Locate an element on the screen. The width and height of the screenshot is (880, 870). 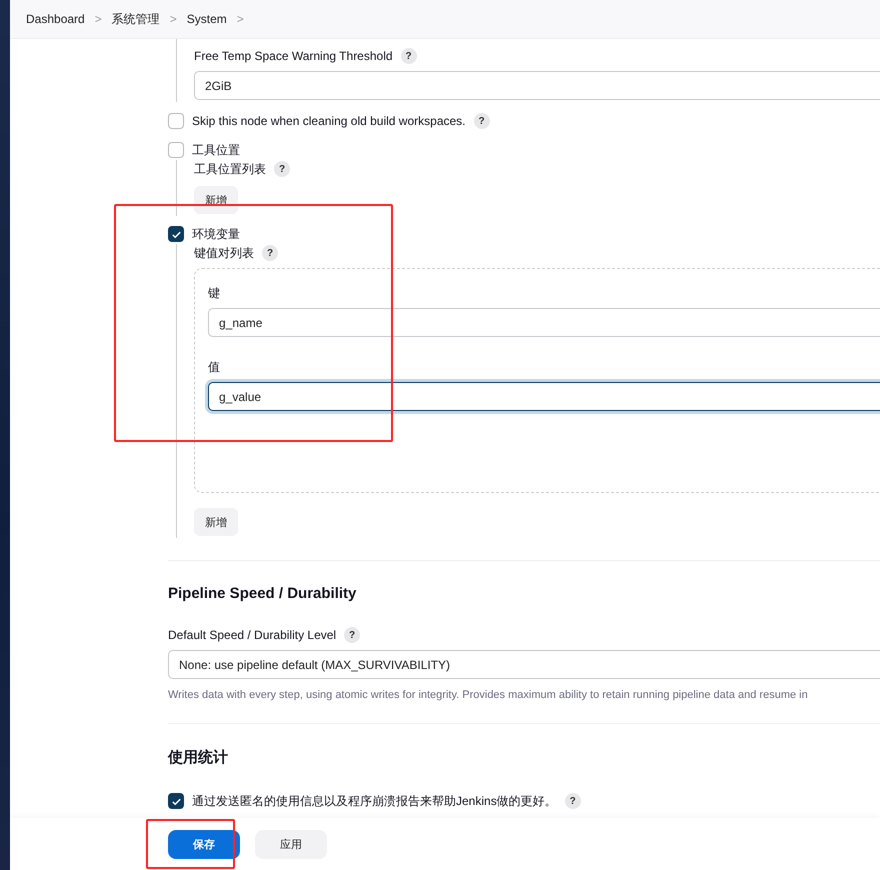
section-heading: Pipeline Speed / Durability is located at coordinates (263, 593).